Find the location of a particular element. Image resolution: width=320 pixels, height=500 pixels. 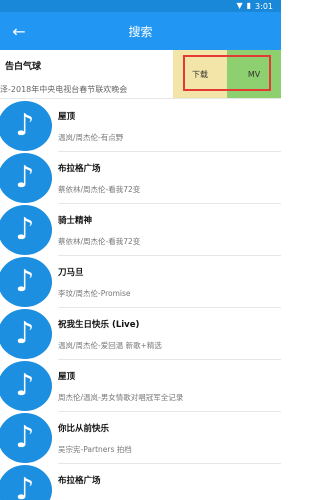

top-result-title: 告白气球 is located at coordinates (23, 67).